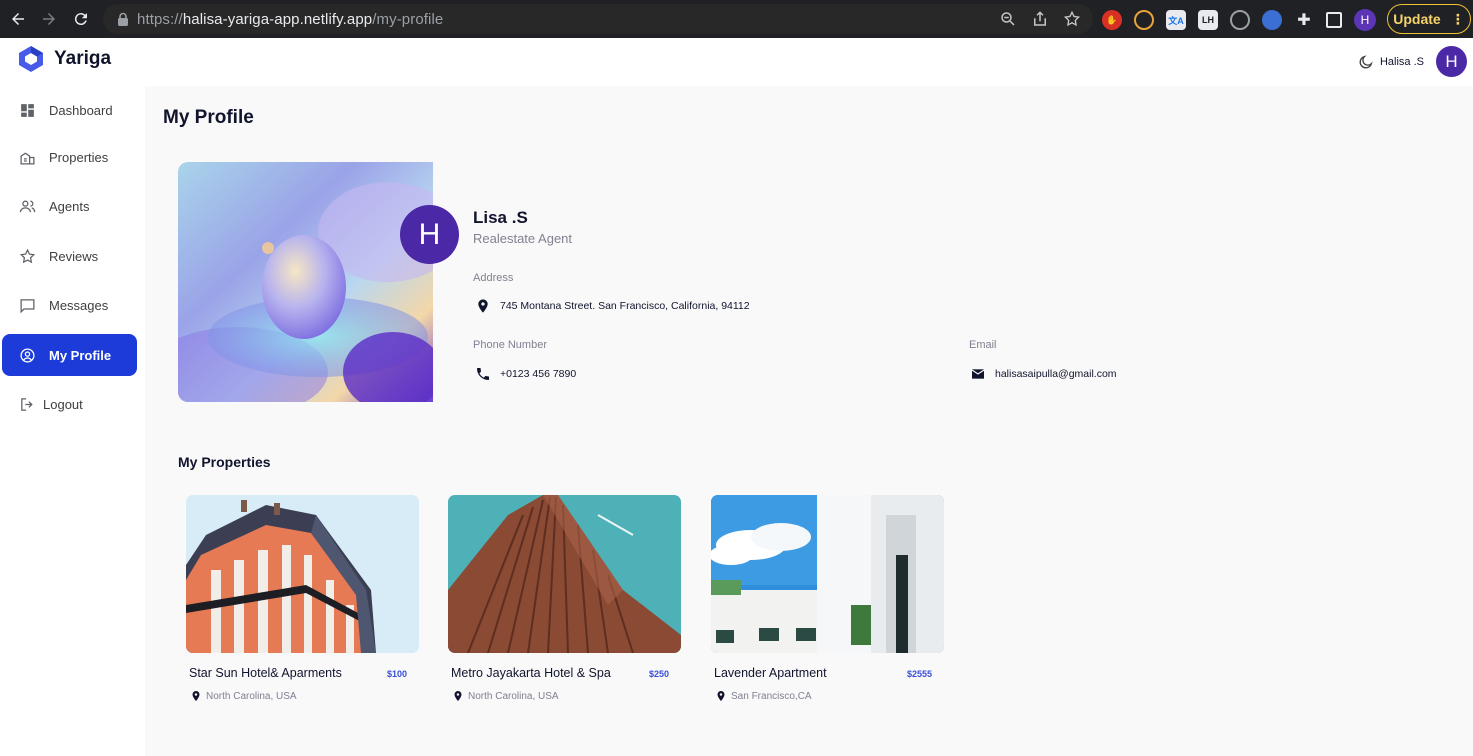  Describe the element at coordinates (27, 355) in the screenshot. I see `profile-icon` at that location.